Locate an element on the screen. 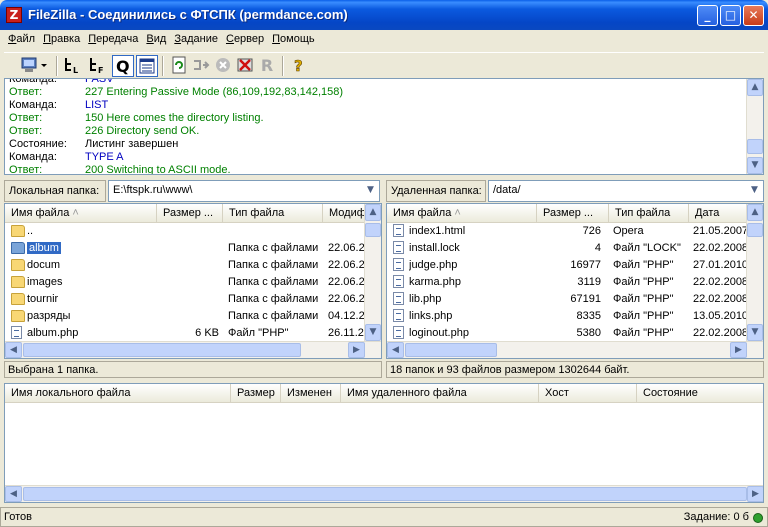 This screenshot has height=527, width=768. cancel-icon is located at coordinates (223, 66).